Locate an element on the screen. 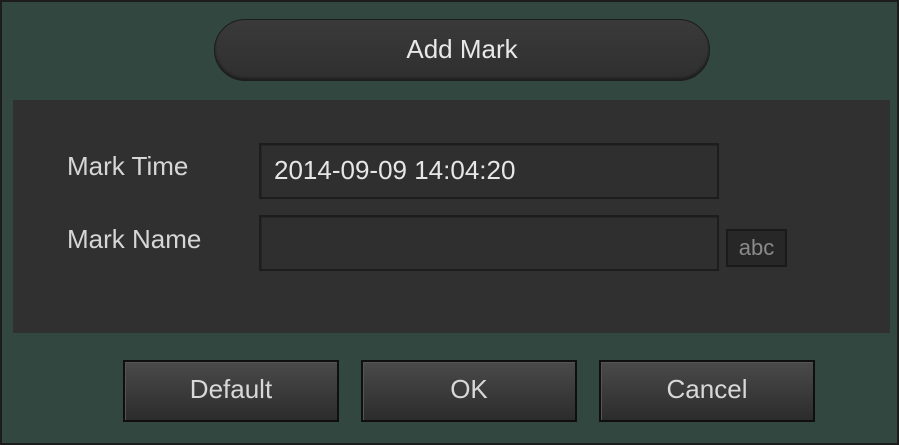 The image size is (899, 445). dialog-title: Add Mark is located at coordinates (462, 49).